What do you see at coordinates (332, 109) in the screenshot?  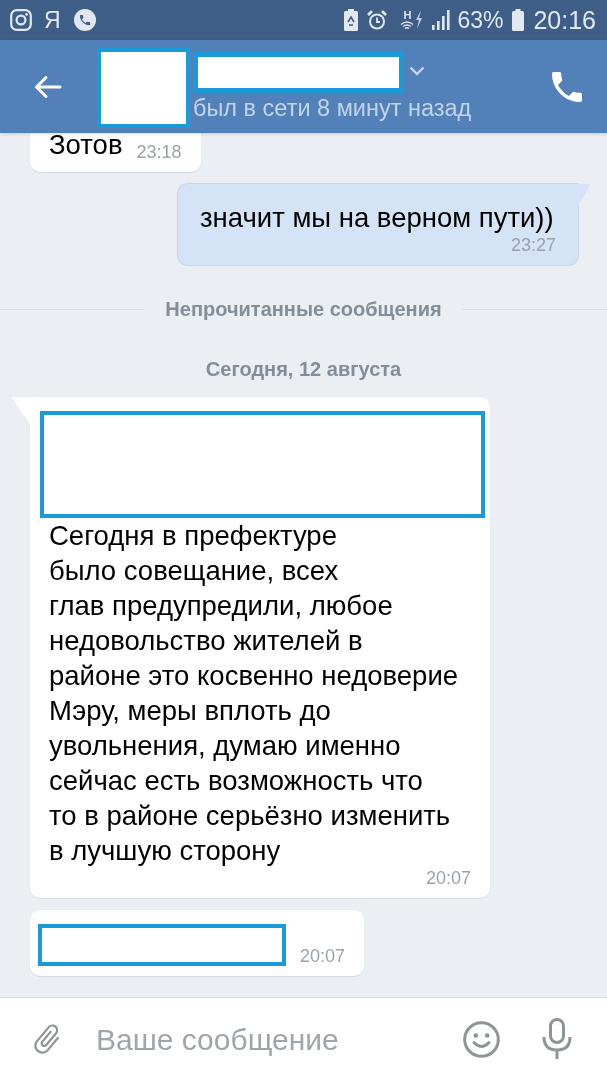 I see `last-seen-status: был в сети 8 минут назад` at bounding box center [332, 109].